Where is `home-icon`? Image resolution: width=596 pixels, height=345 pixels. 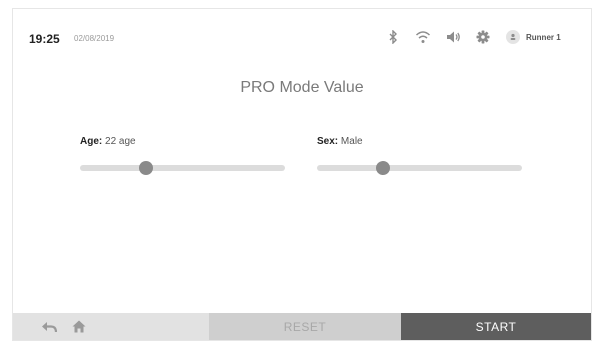
home-icon is located at coordinates (79, 327).